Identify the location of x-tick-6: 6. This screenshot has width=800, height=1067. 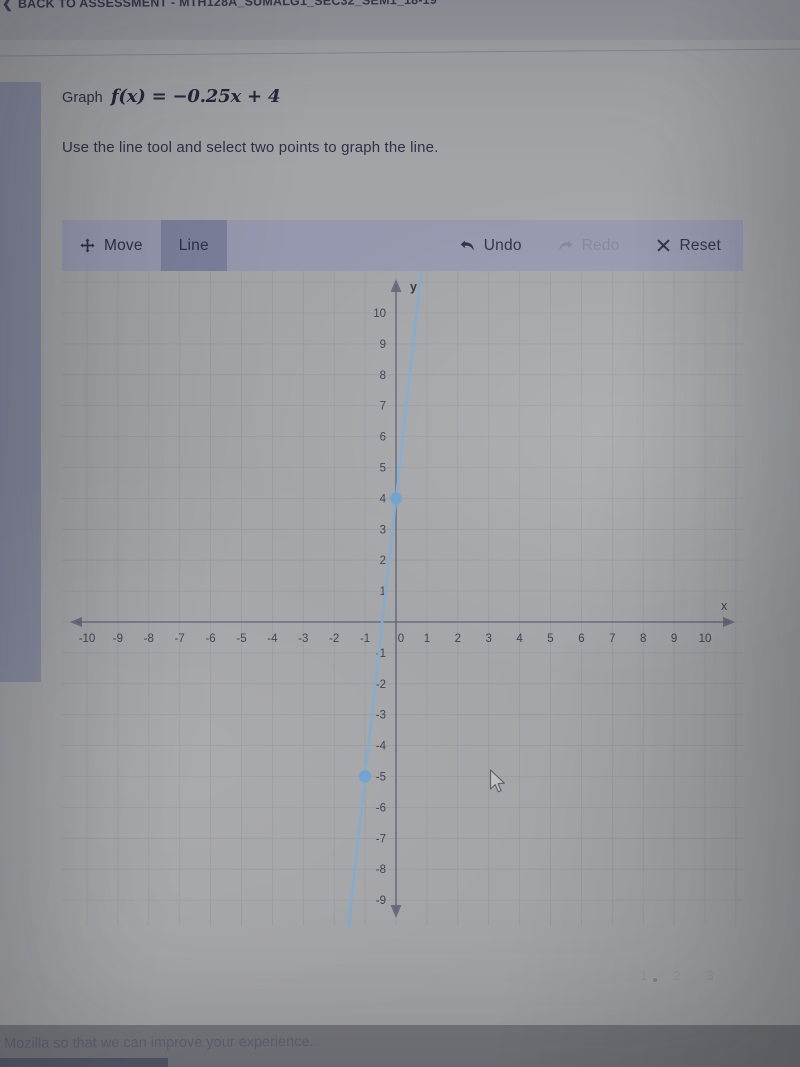
(581, 639).